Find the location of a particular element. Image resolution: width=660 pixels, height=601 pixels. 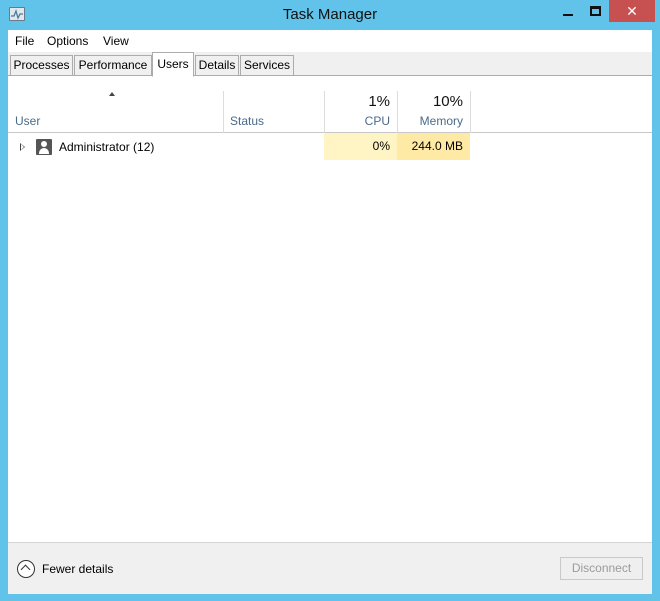

maximize-button is located at coordinates (595, 11).